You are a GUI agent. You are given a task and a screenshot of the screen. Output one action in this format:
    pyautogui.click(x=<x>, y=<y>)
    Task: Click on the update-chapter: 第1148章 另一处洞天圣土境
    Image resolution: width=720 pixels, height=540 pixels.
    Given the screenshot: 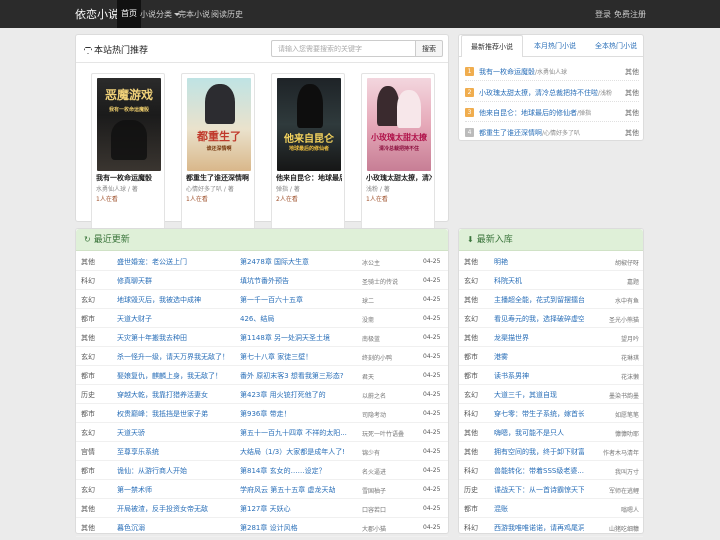 What is the action you would take?
    pyautogui.click(x=300, y=338)
    